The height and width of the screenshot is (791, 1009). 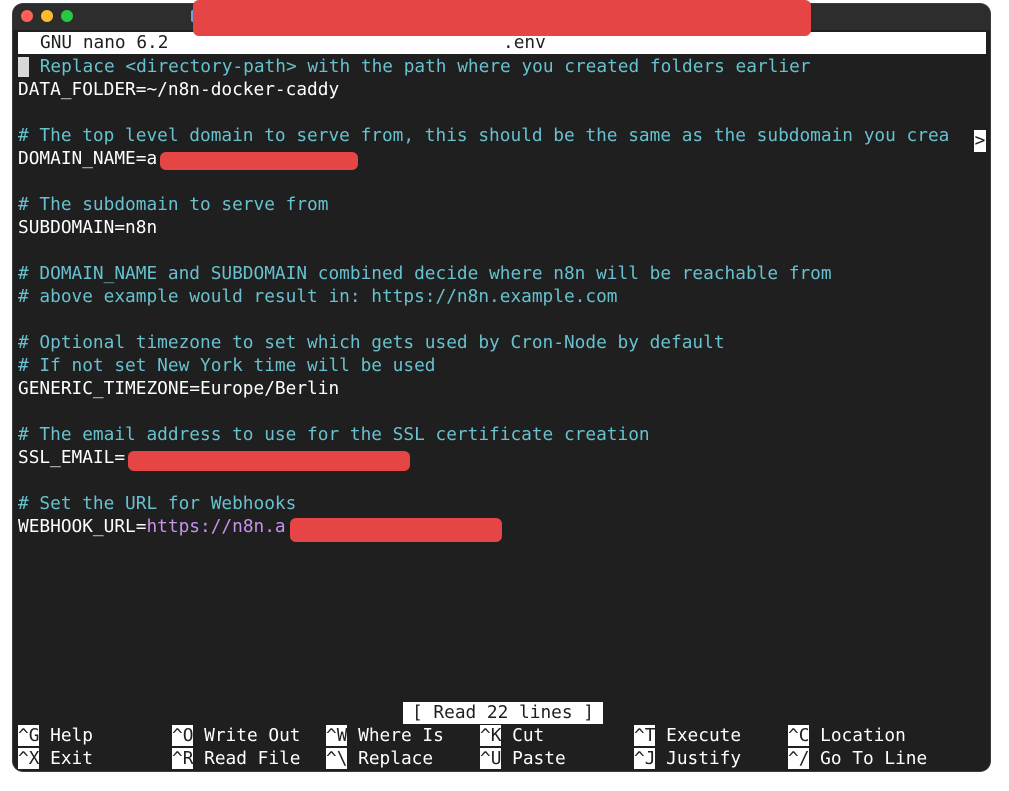 I want to click on line-overflow-marker: >, so click(x=980, y=141).